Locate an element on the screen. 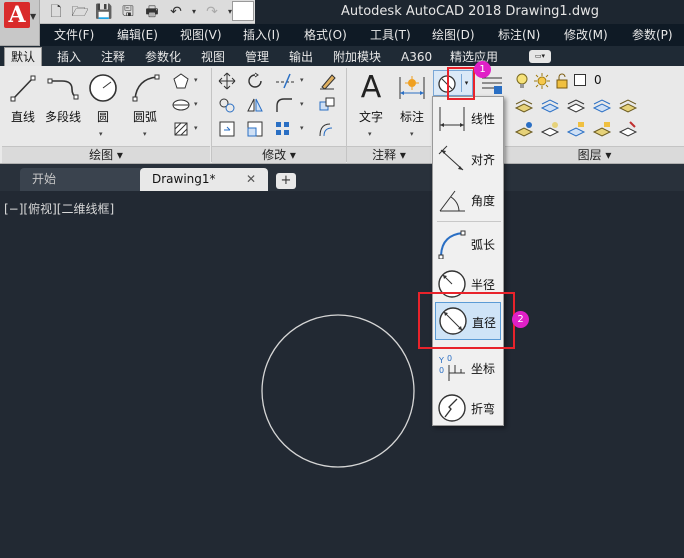  close-icon: ✕ is located at coordinates (251, 179).